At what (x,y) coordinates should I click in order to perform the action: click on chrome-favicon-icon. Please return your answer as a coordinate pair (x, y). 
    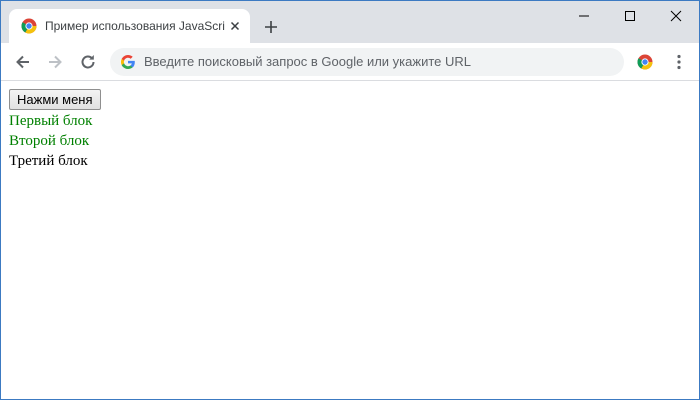
    Looking at the image, I should click on (29, 26).